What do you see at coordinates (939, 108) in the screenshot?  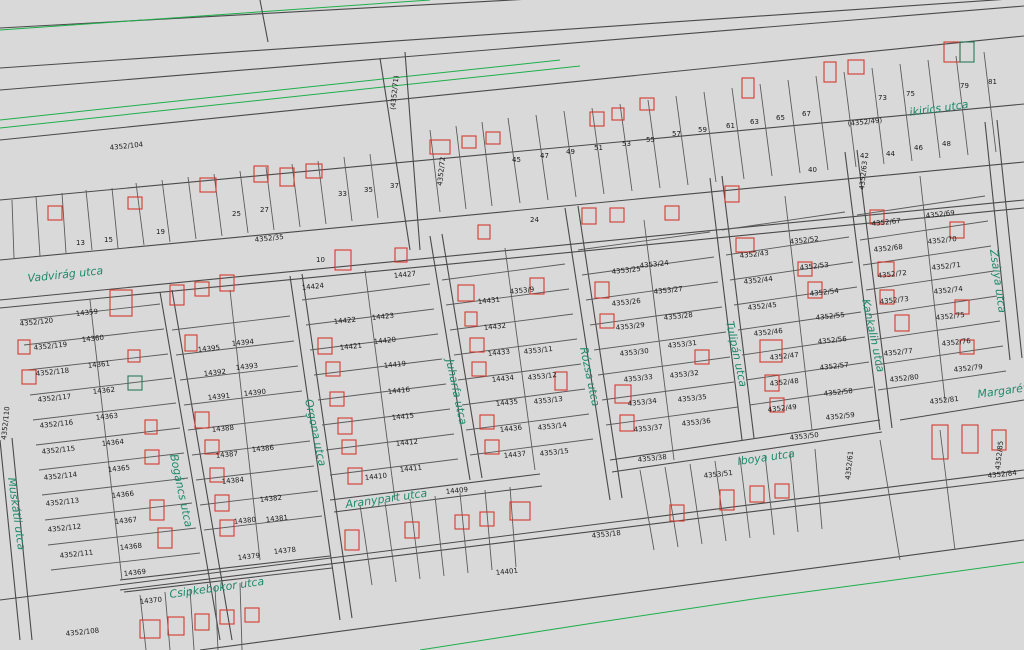 I see `street-label-kikirics: ikirics utca` at bounding box center [939, 108].